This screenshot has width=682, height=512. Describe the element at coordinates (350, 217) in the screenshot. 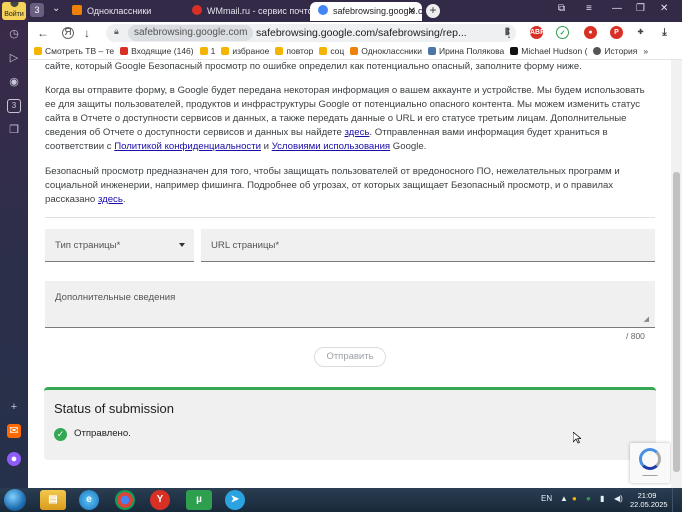

I see `divider` at that location.